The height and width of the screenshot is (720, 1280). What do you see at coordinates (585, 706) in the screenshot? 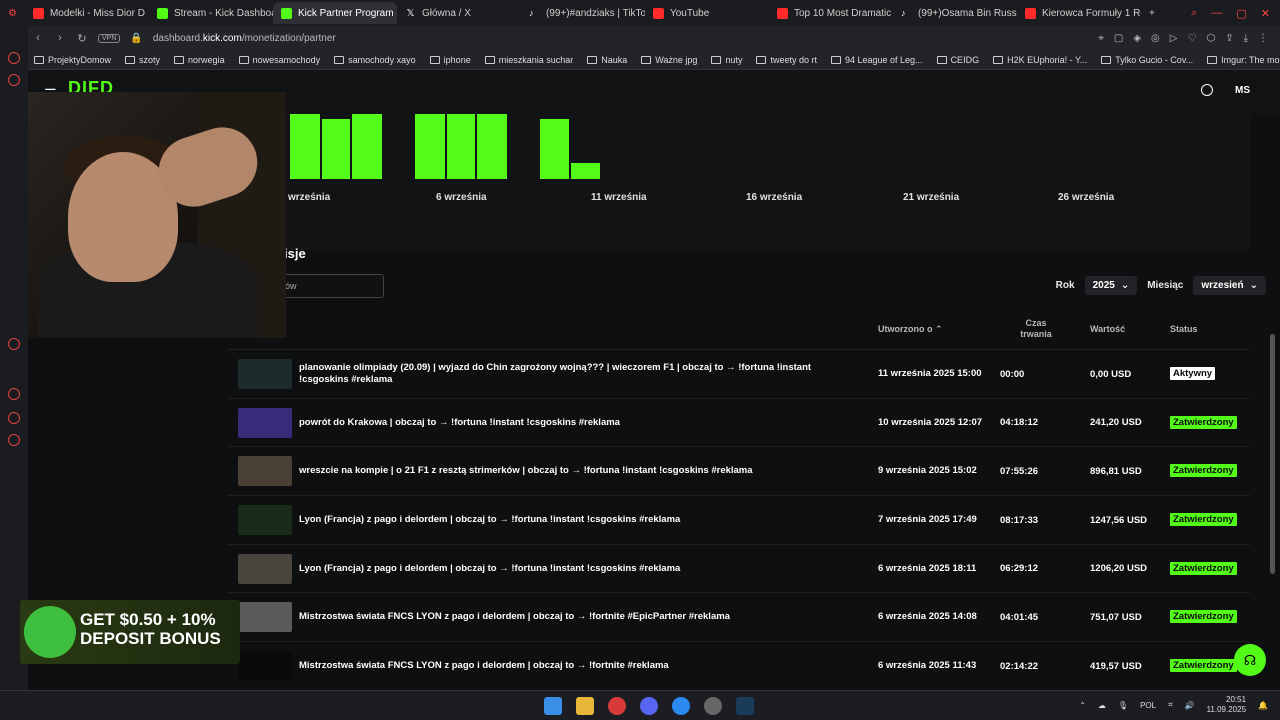
I see `file-explorer-icon` at bounding box center [585, 706].